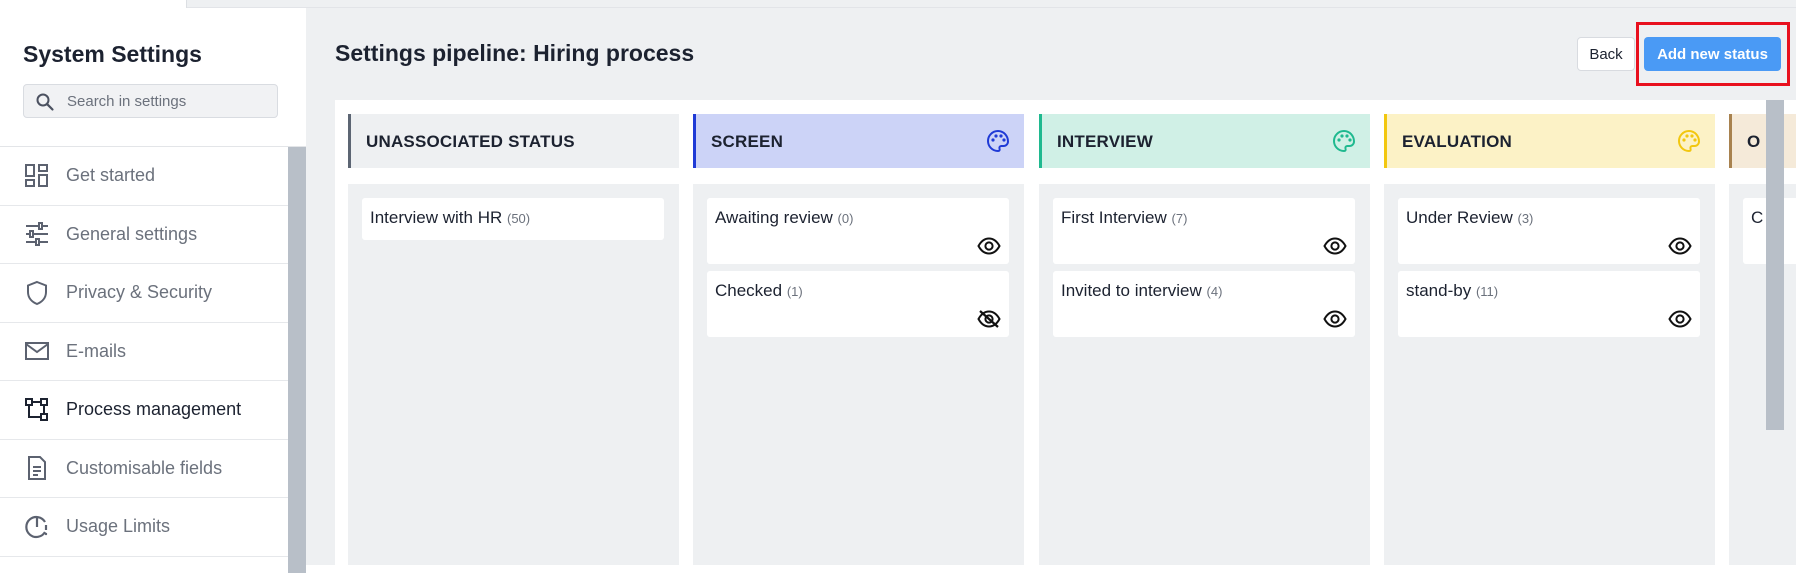  What do you see at coordinates (1452, 290) in the screenshot?
I see `status-card-label: stand-by (11)` at bounding box center [1452, 290].